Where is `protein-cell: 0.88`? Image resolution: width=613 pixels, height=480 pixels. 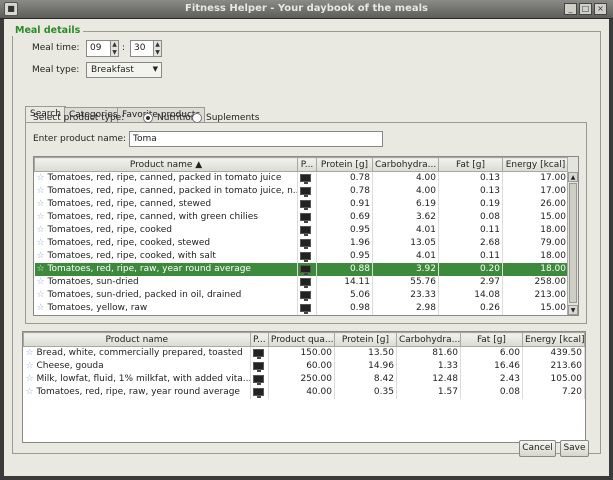 protein-cell: 0.88 is located at coordinates (344, 269).